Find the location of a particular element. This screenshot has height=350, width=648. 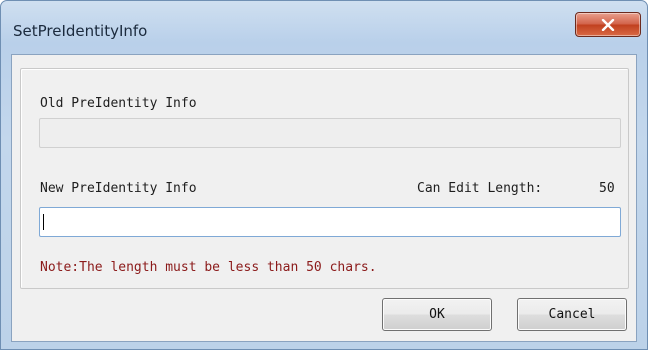

close-button is located at coordinates (608, 24).